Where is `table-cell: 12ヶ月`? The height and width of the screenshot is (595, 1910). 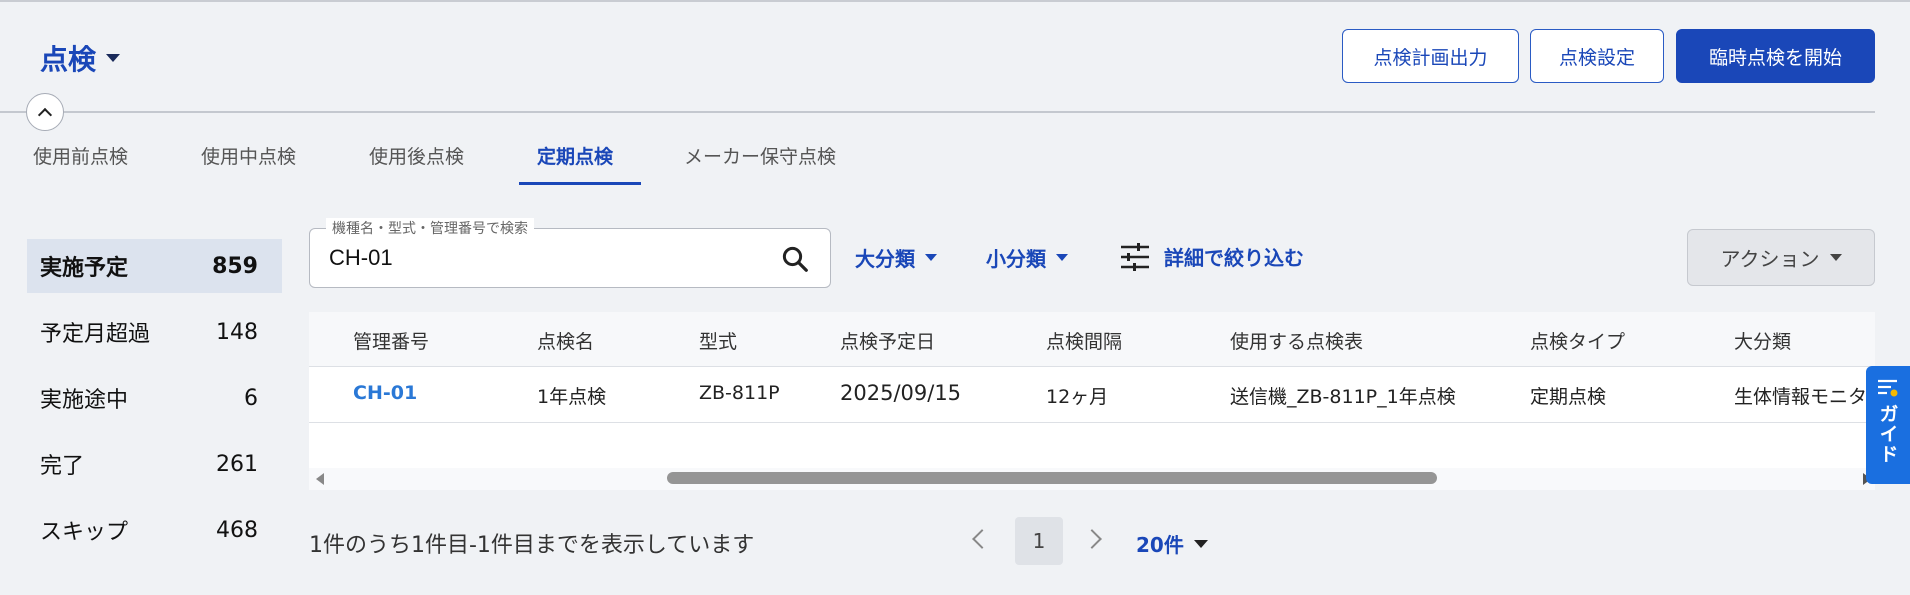 table-cell: 12ヶ月 is located at coordinates (1077, 397).